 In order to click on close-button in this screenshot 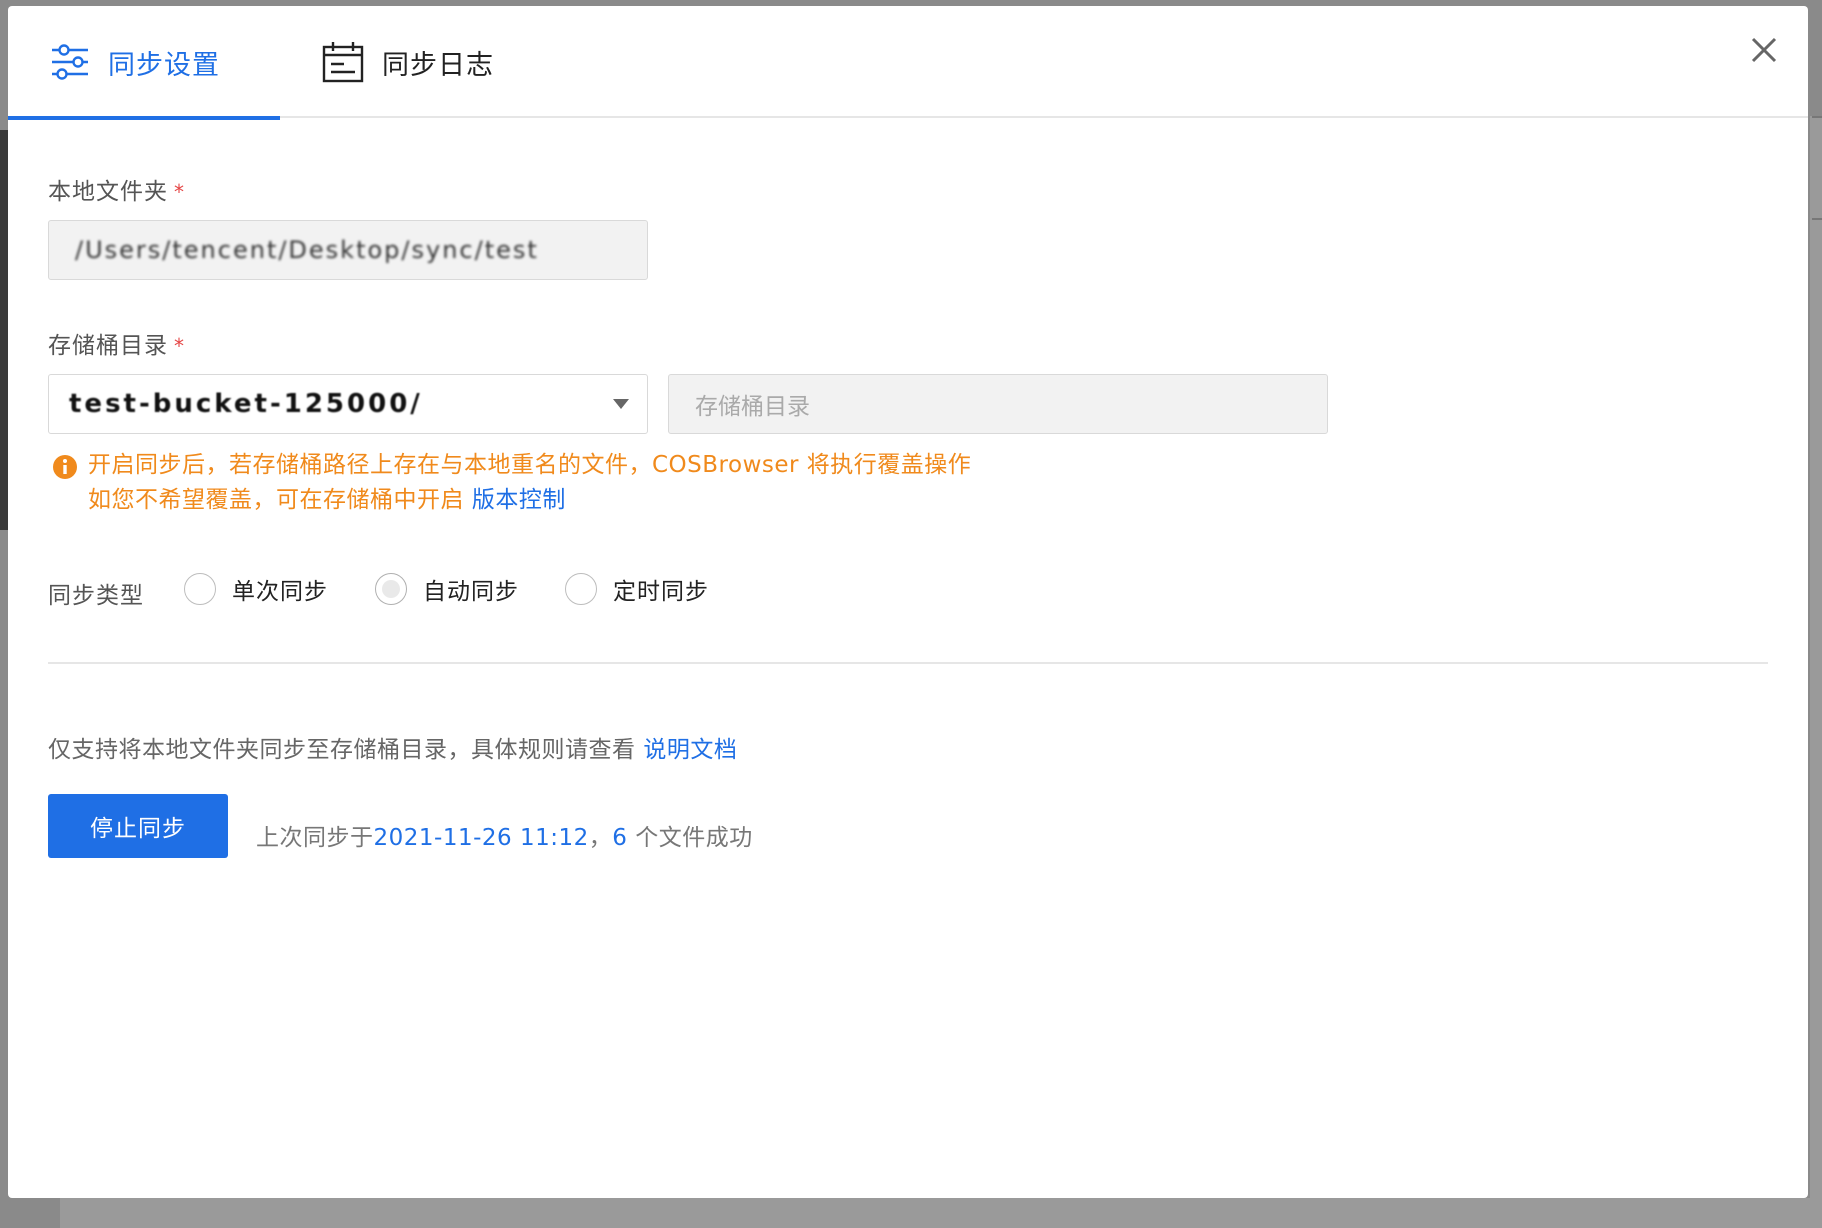, I will do `click(1764, 50)`.